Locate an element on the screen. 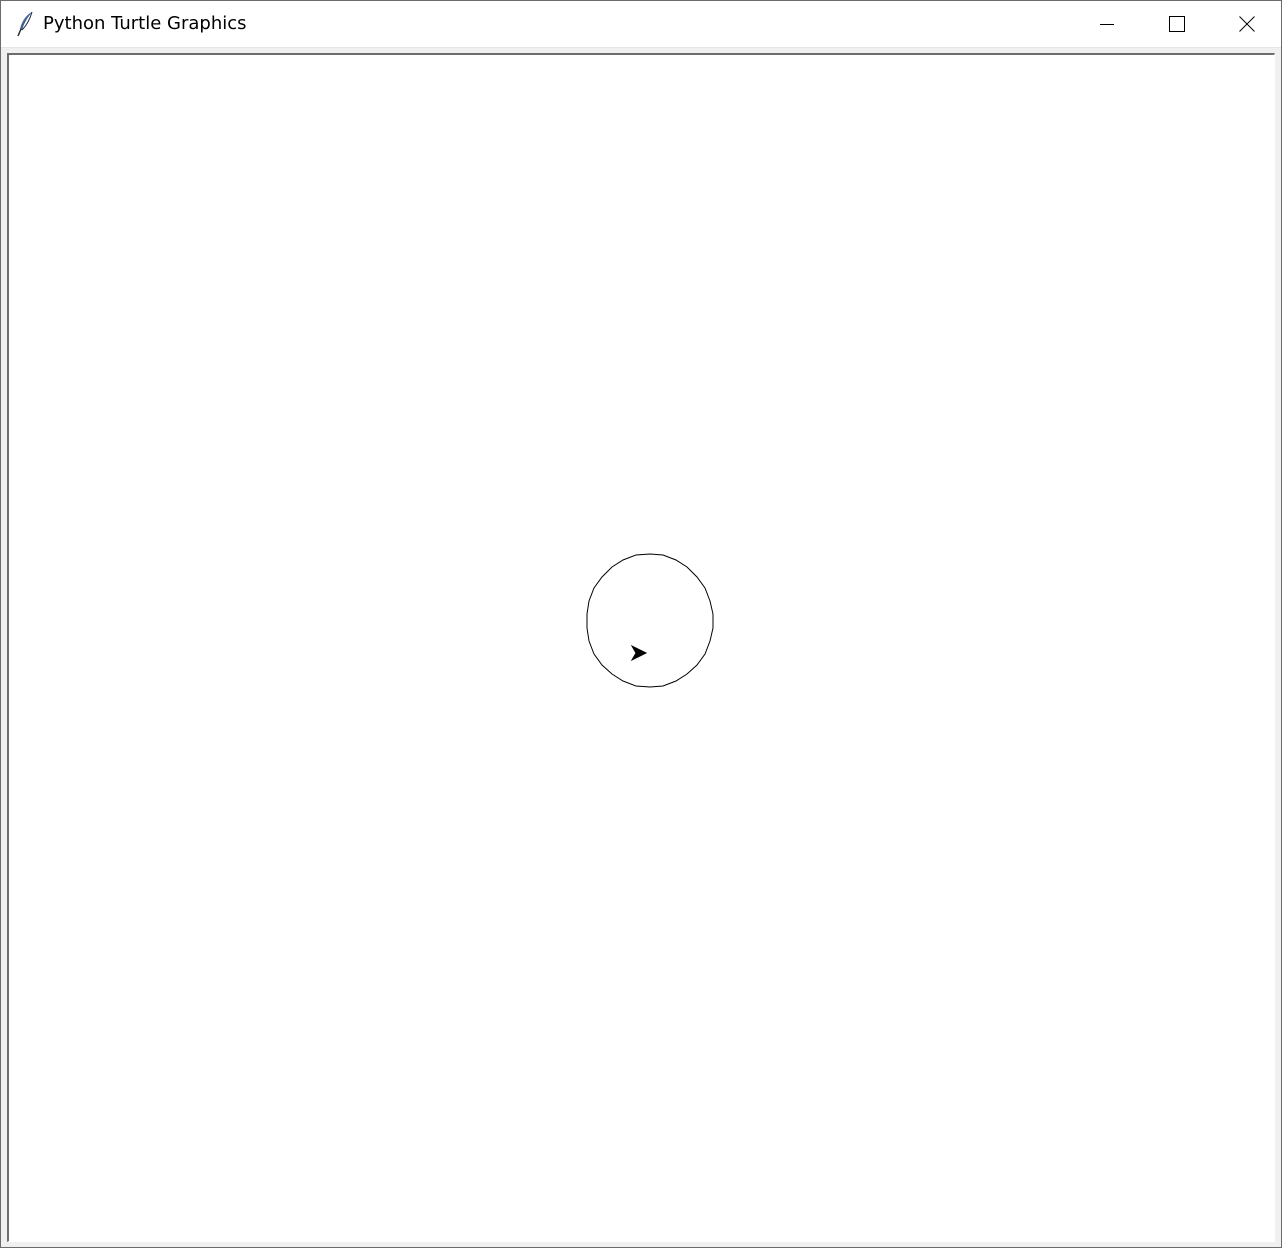 The height and width of the screenshot is (1248, 1282). close-icon is located at coordinates (1247, 24).